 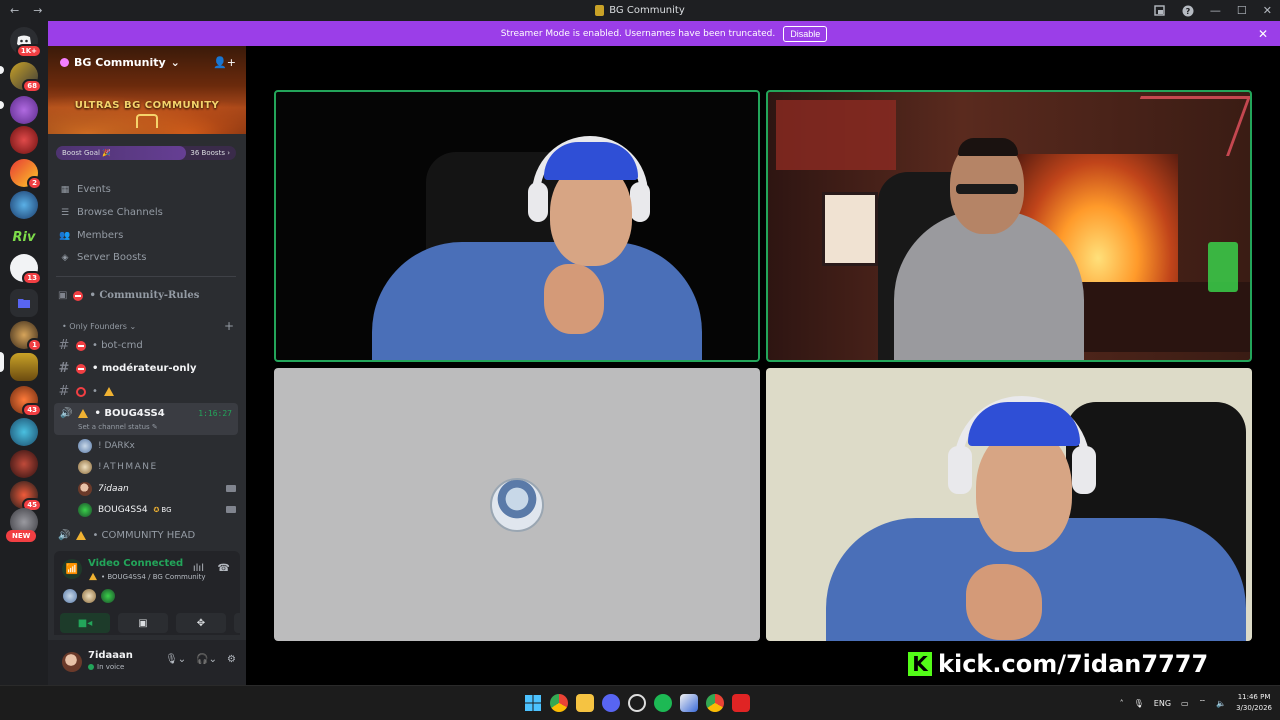 I want to click on microphone-icon: 🎙⌄, so click(x=175, y=659).